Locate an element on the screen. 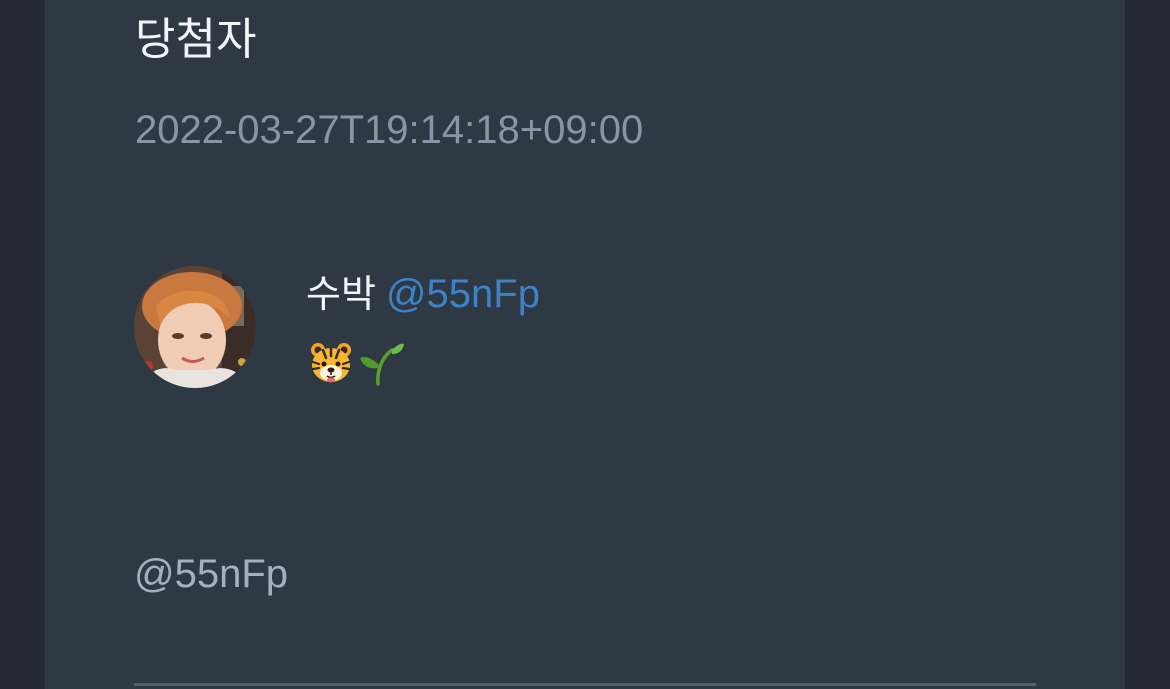 This screenshot has height=689, width=1170. avatar-photo is located at coordinates (195, 327).